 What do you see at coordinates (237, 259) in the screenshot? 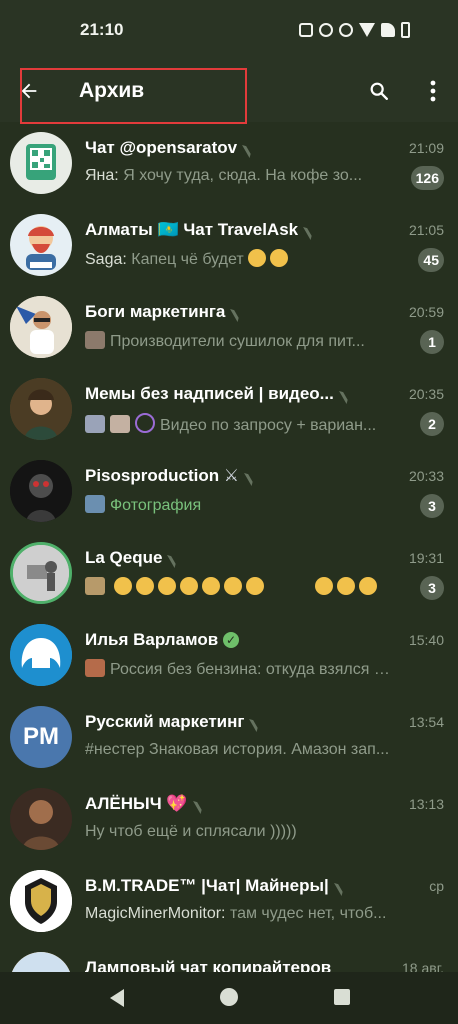
I see `chat-preview: Saga: Капец чё будет` at bounding box center [237, 259].